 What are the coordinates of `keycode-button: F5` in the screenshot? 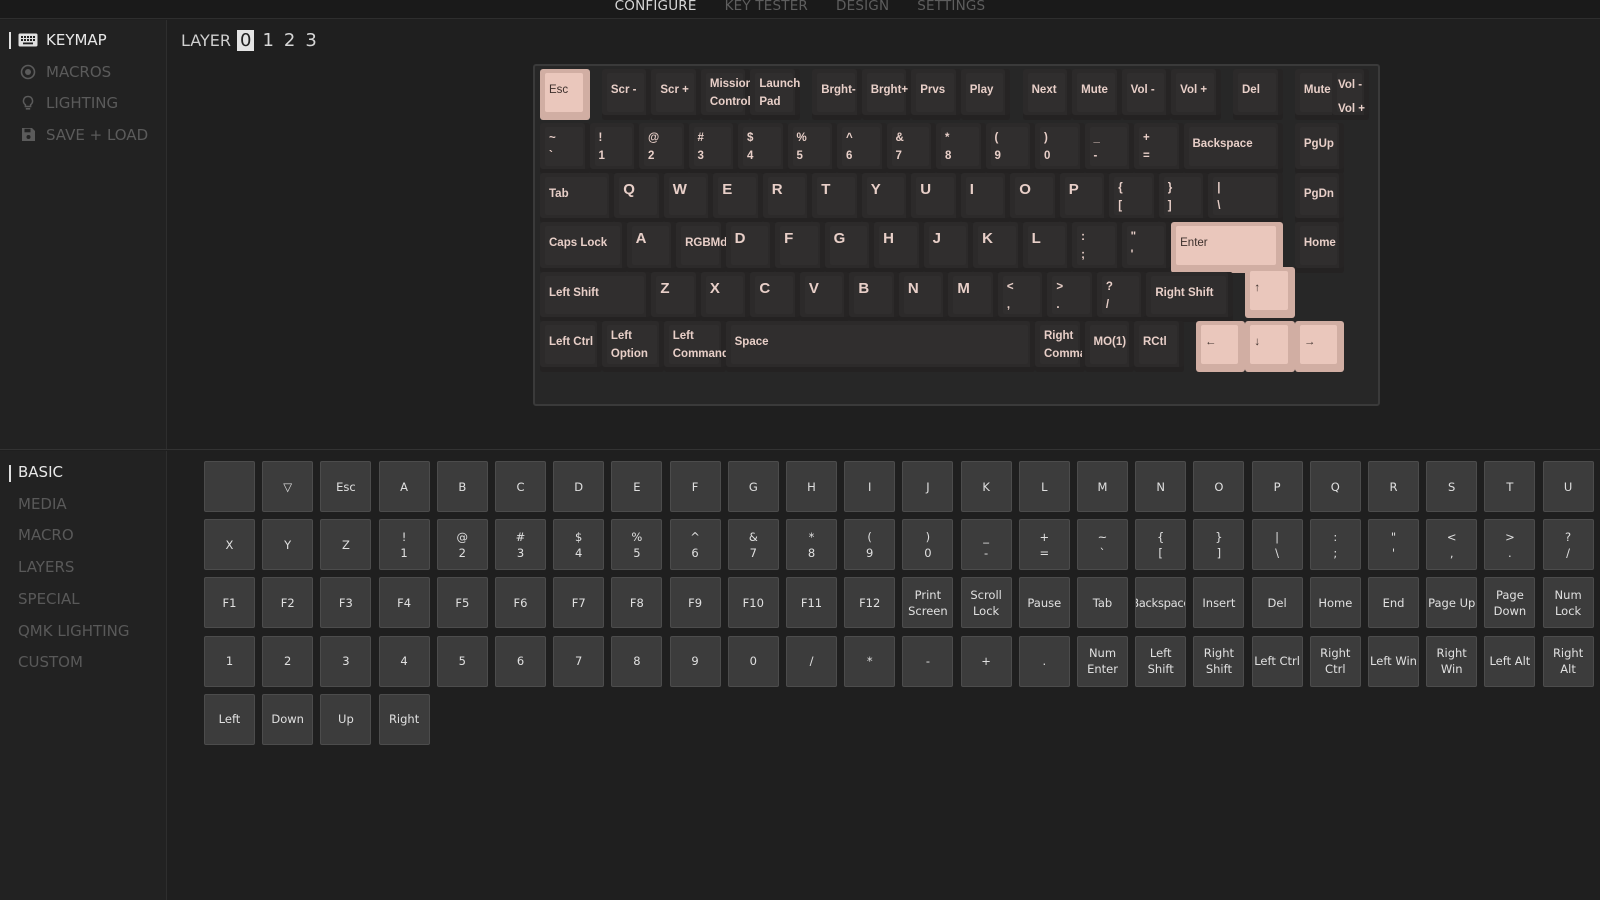 It's located at (462, 603).